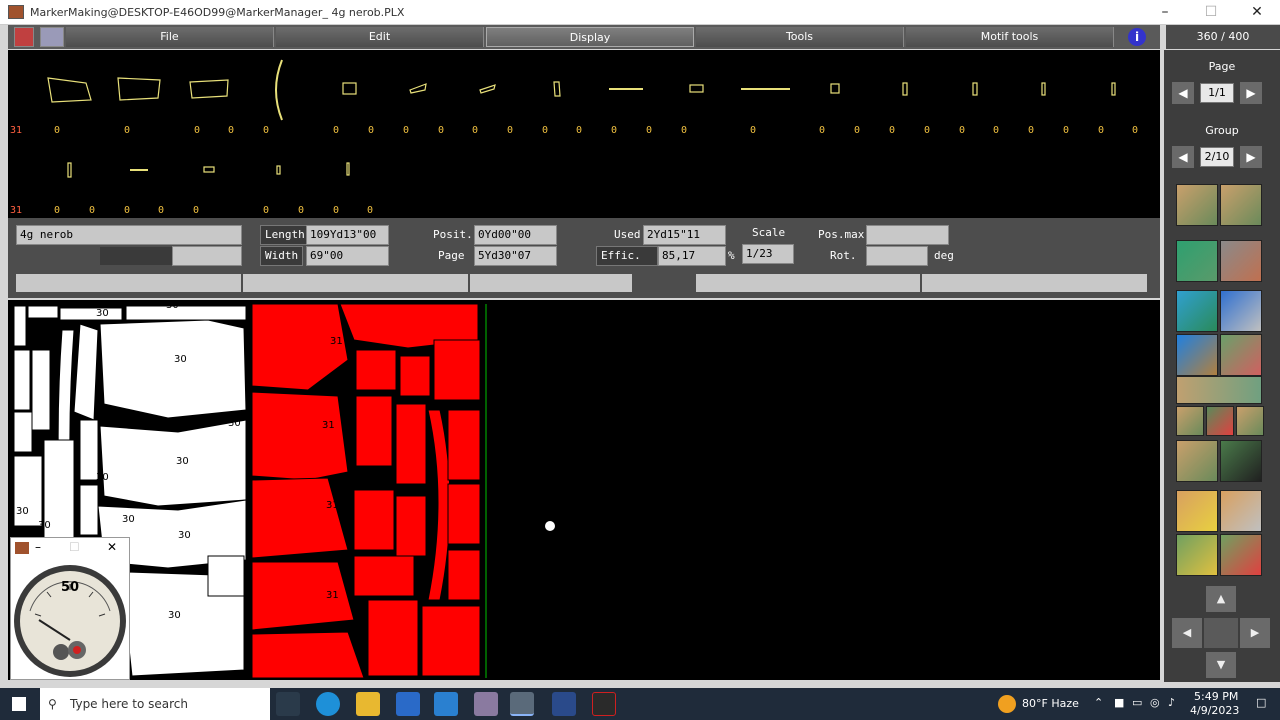  I want to click on mail-icon, so click(446, 704).